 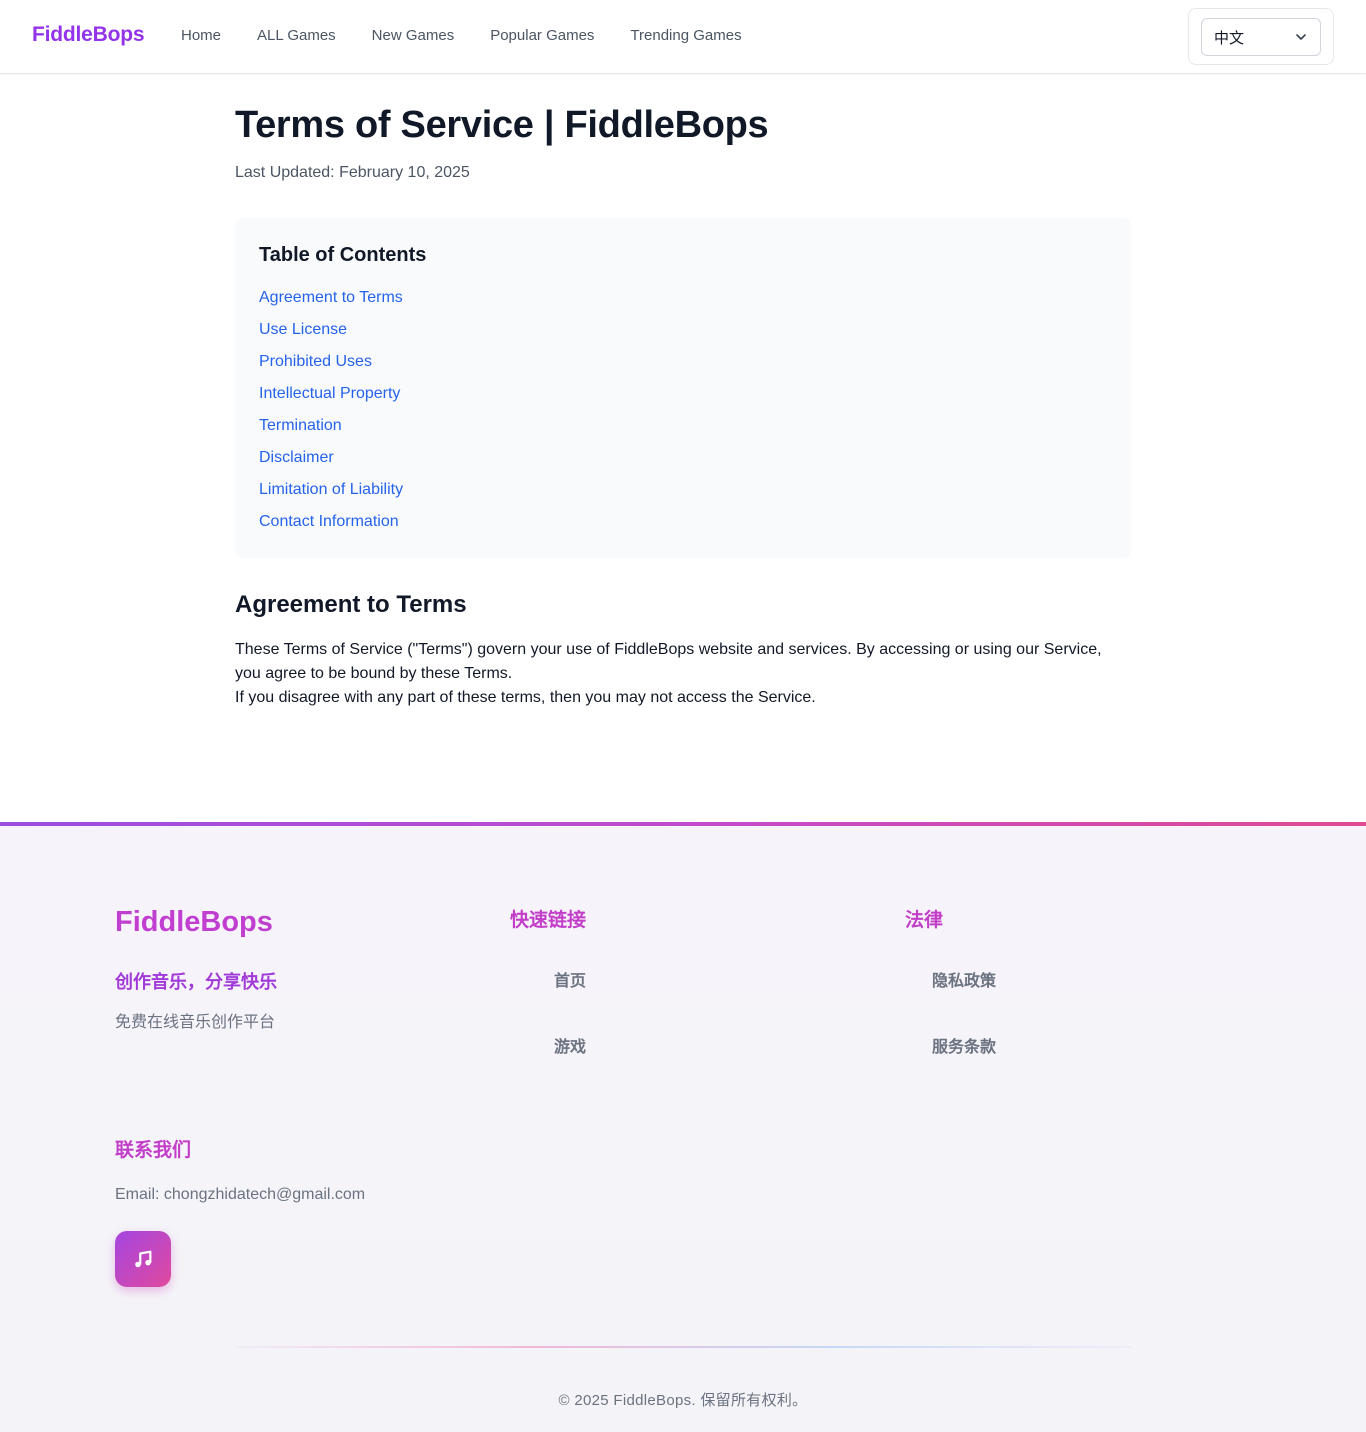 What do you see at coordinates (329, 521) in the screenshot?
I see `toc-link-contact-information: Contact Information` at bounding box center [329, 521].